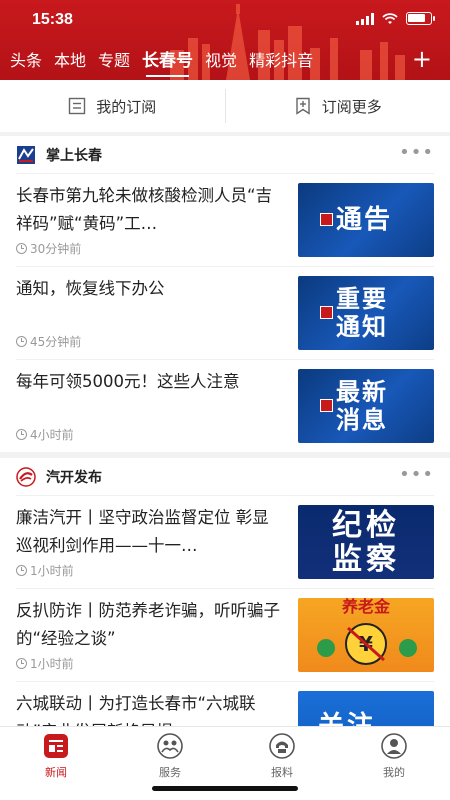 This screenshot has width=450, height=800. I want to click on status-bar: 15:38, so click(225, 20).